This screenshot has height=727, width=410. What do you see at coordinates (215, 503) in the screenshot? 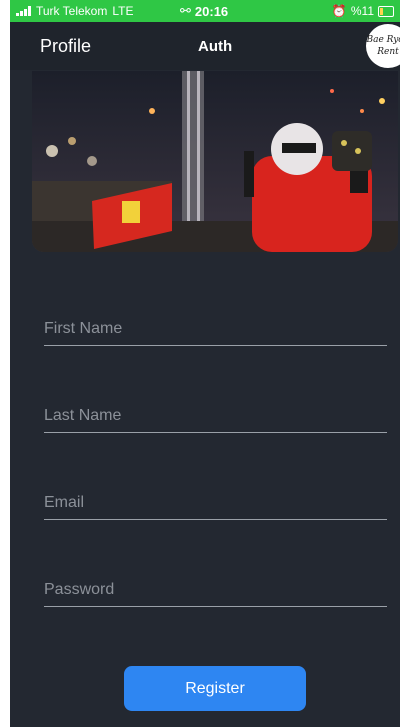
I see `email-input` at bounding box center [215, 503].